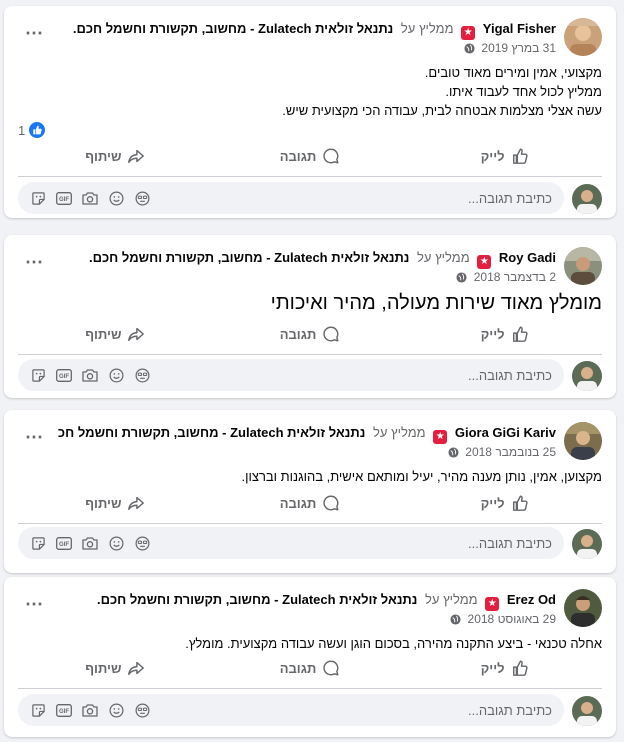 This screenshot has height=742, width=624. I want to click on like-count: 1, so click(22, 130).